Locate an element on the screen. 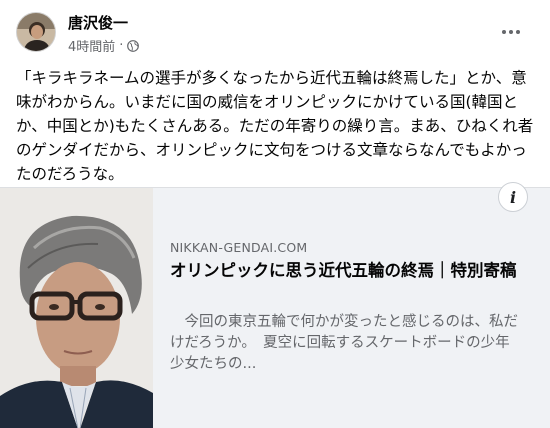  author-avatar is located at coordinates (36, 32).